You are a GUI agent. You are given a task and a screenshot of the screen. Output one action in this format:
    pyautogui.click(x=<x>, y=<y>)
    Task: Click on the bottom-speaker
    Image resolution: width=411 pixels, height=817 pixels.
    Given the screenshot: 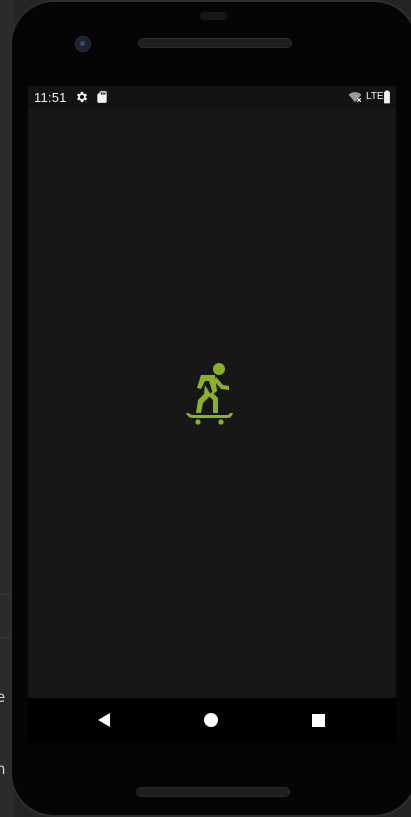 What is the action you would take?
    pyautogui.click(x=213, y=792)
    